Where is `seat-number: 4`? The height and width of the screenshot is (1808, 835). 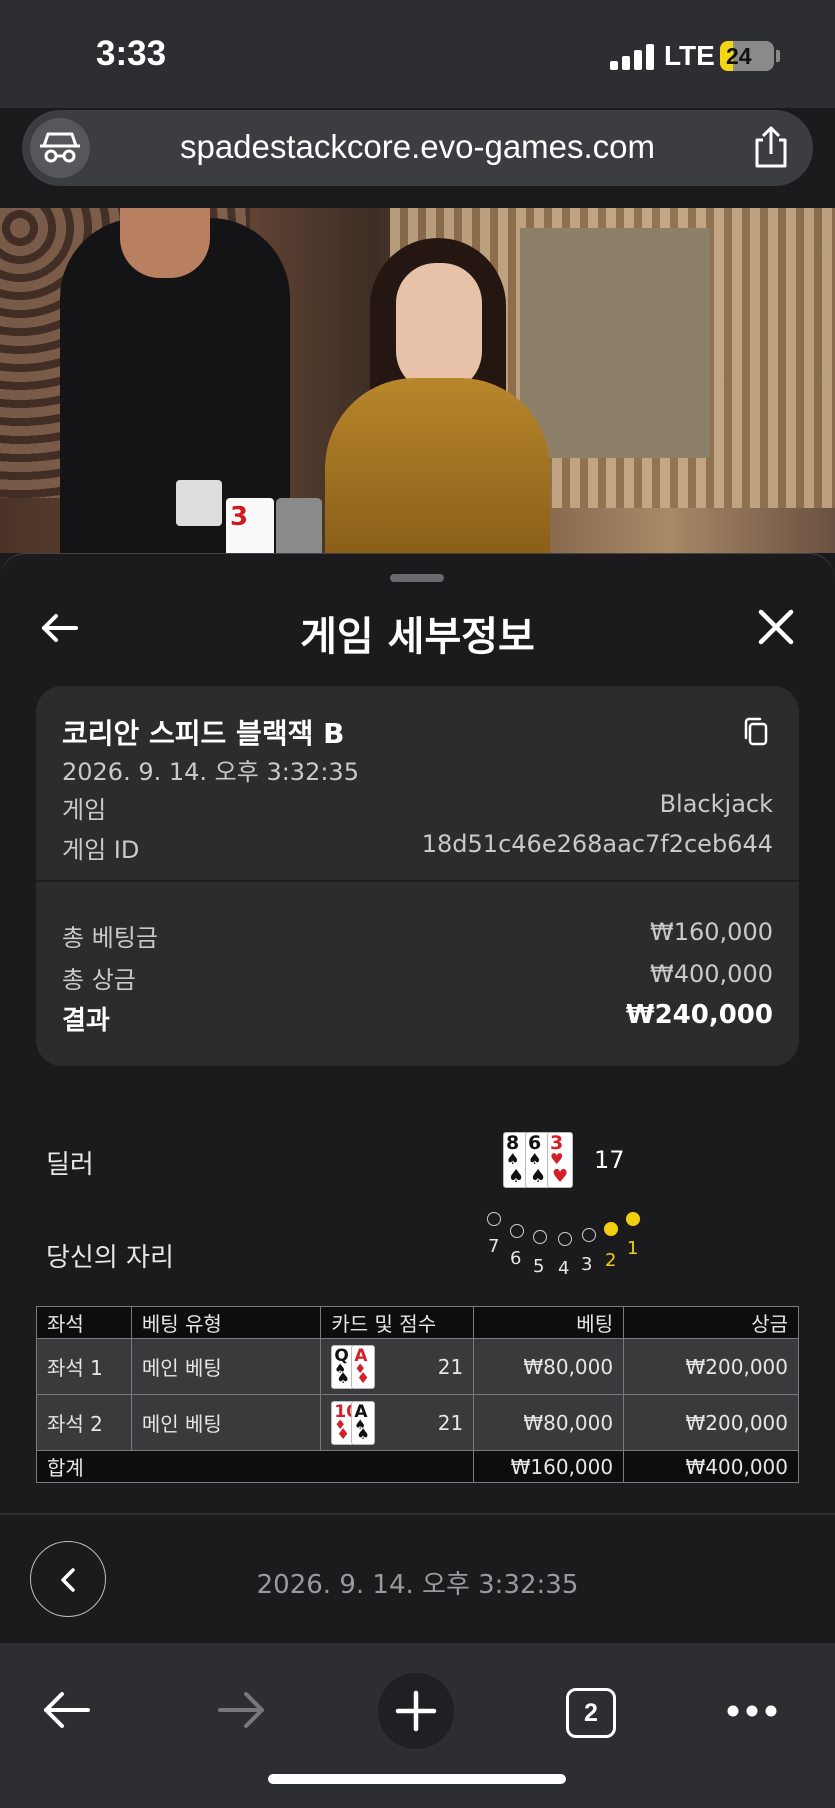 seat-number: 4 is located at coordinates (564, 1268).